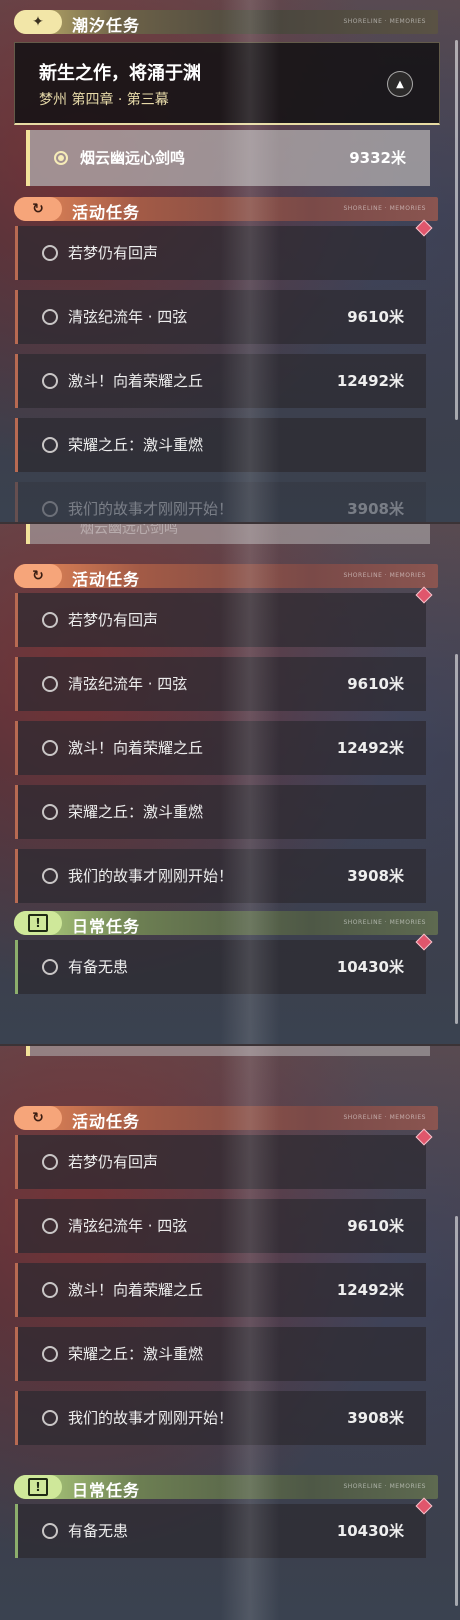 Image resolution: width=460 pixels, height=1620 pixels. What do you see at coordinates (226, 22) in the screenshot?
I see `tide-quest-header: ✦ 潮汐任务 SHORELINE · MEMORIES` at bounding box center [226, 22].